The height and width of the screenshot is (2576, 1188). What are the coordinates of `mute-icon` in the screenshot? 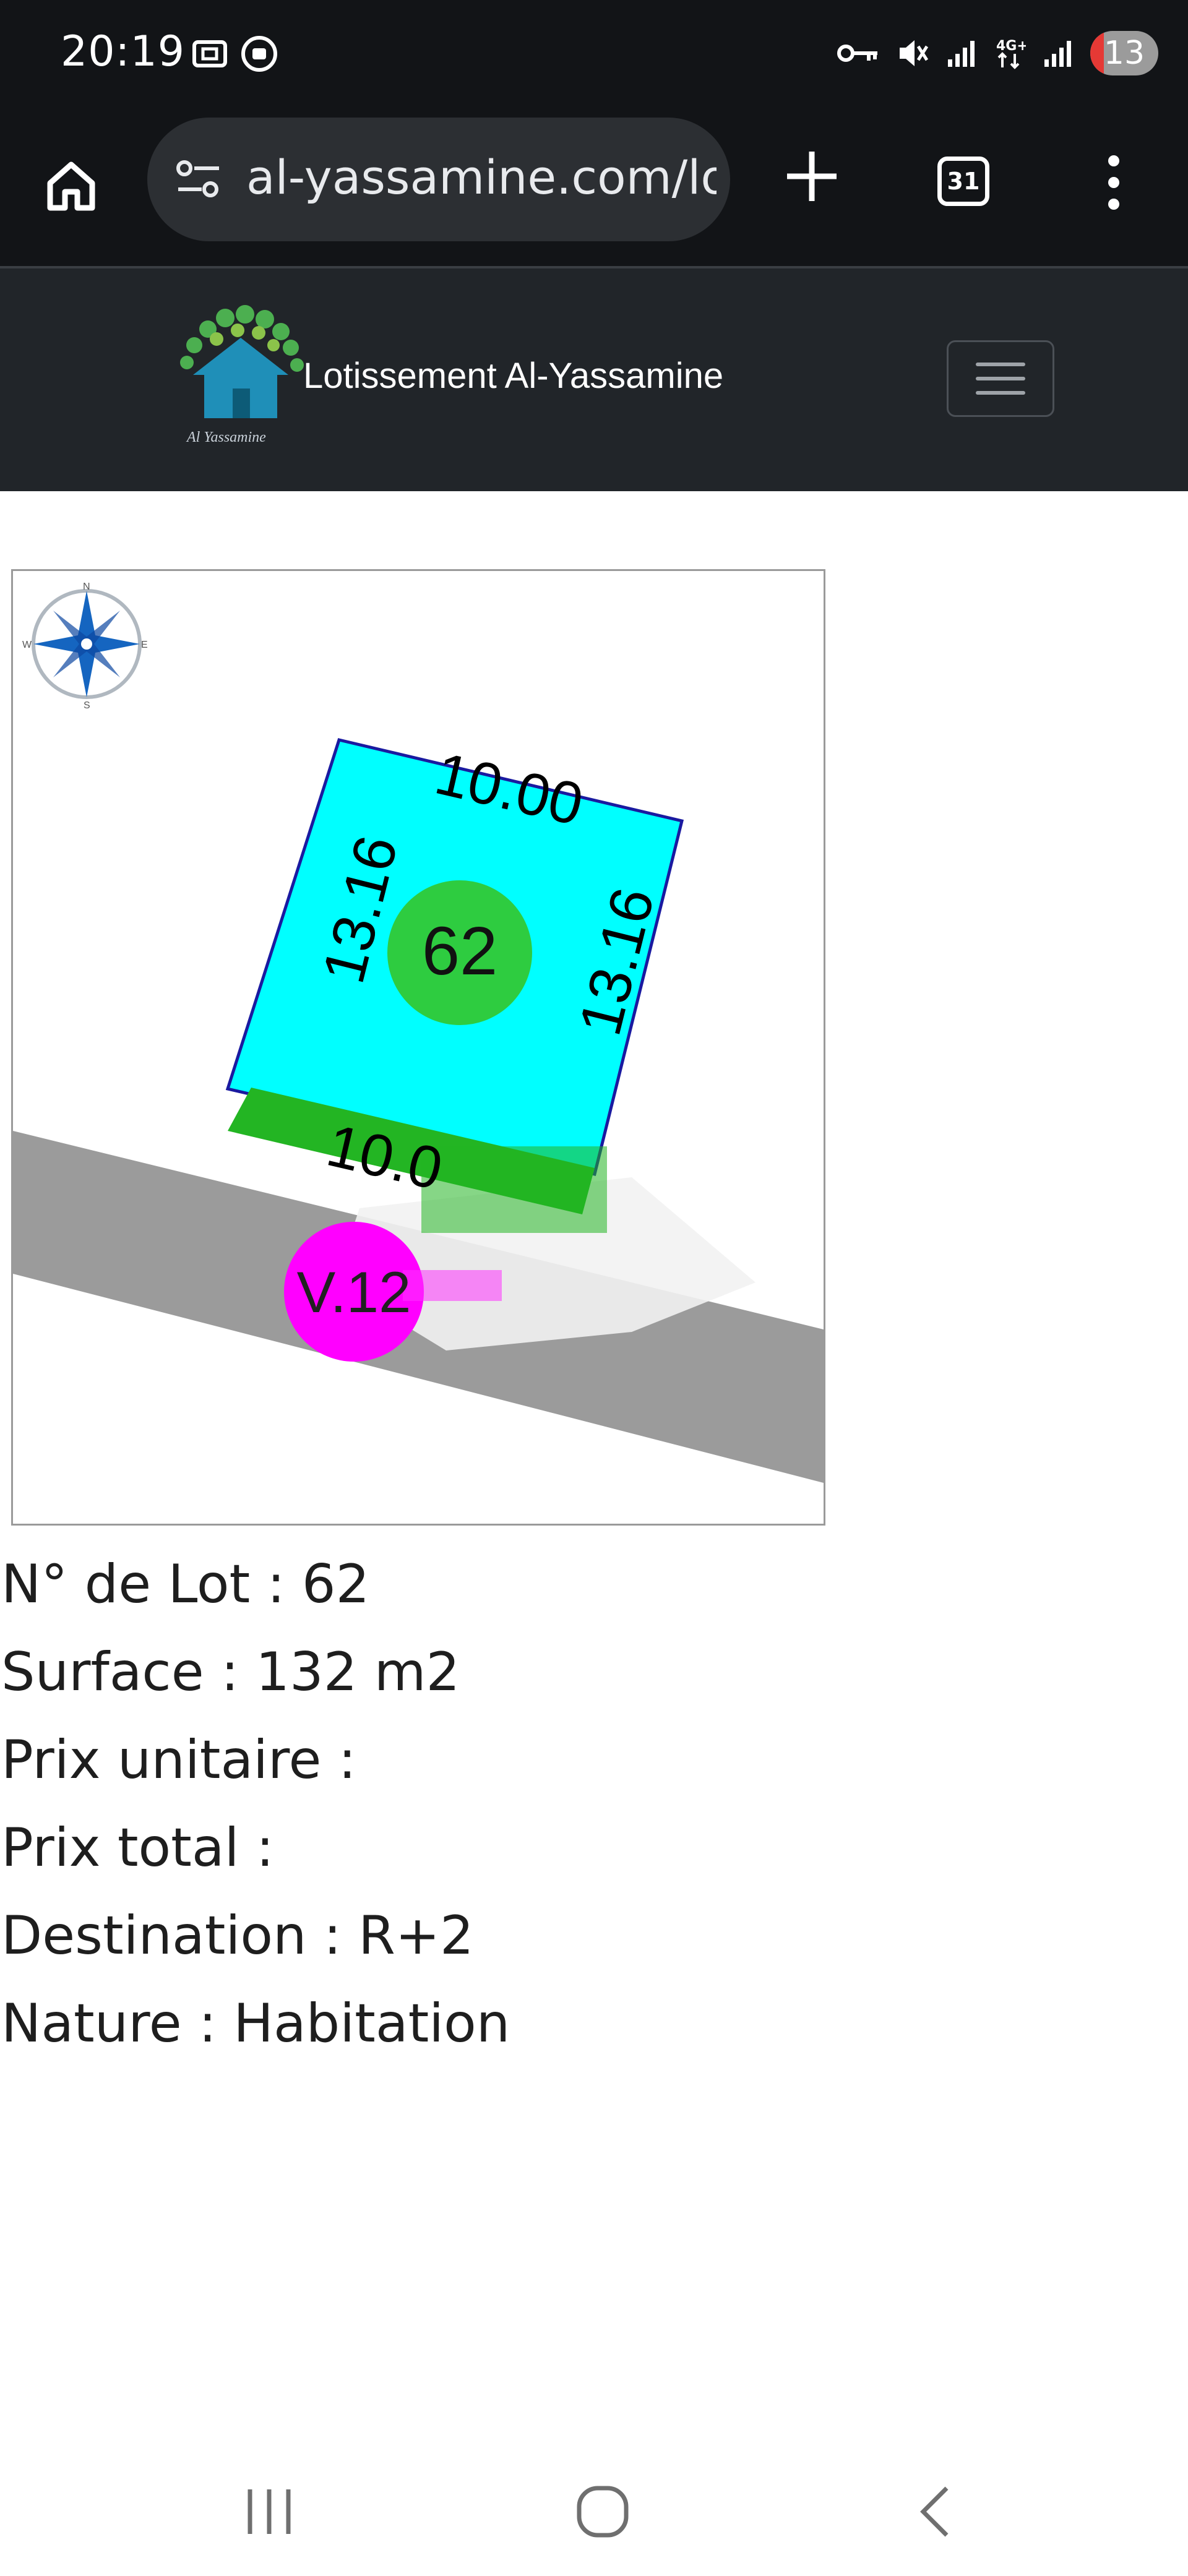 It's located at (914, 53).